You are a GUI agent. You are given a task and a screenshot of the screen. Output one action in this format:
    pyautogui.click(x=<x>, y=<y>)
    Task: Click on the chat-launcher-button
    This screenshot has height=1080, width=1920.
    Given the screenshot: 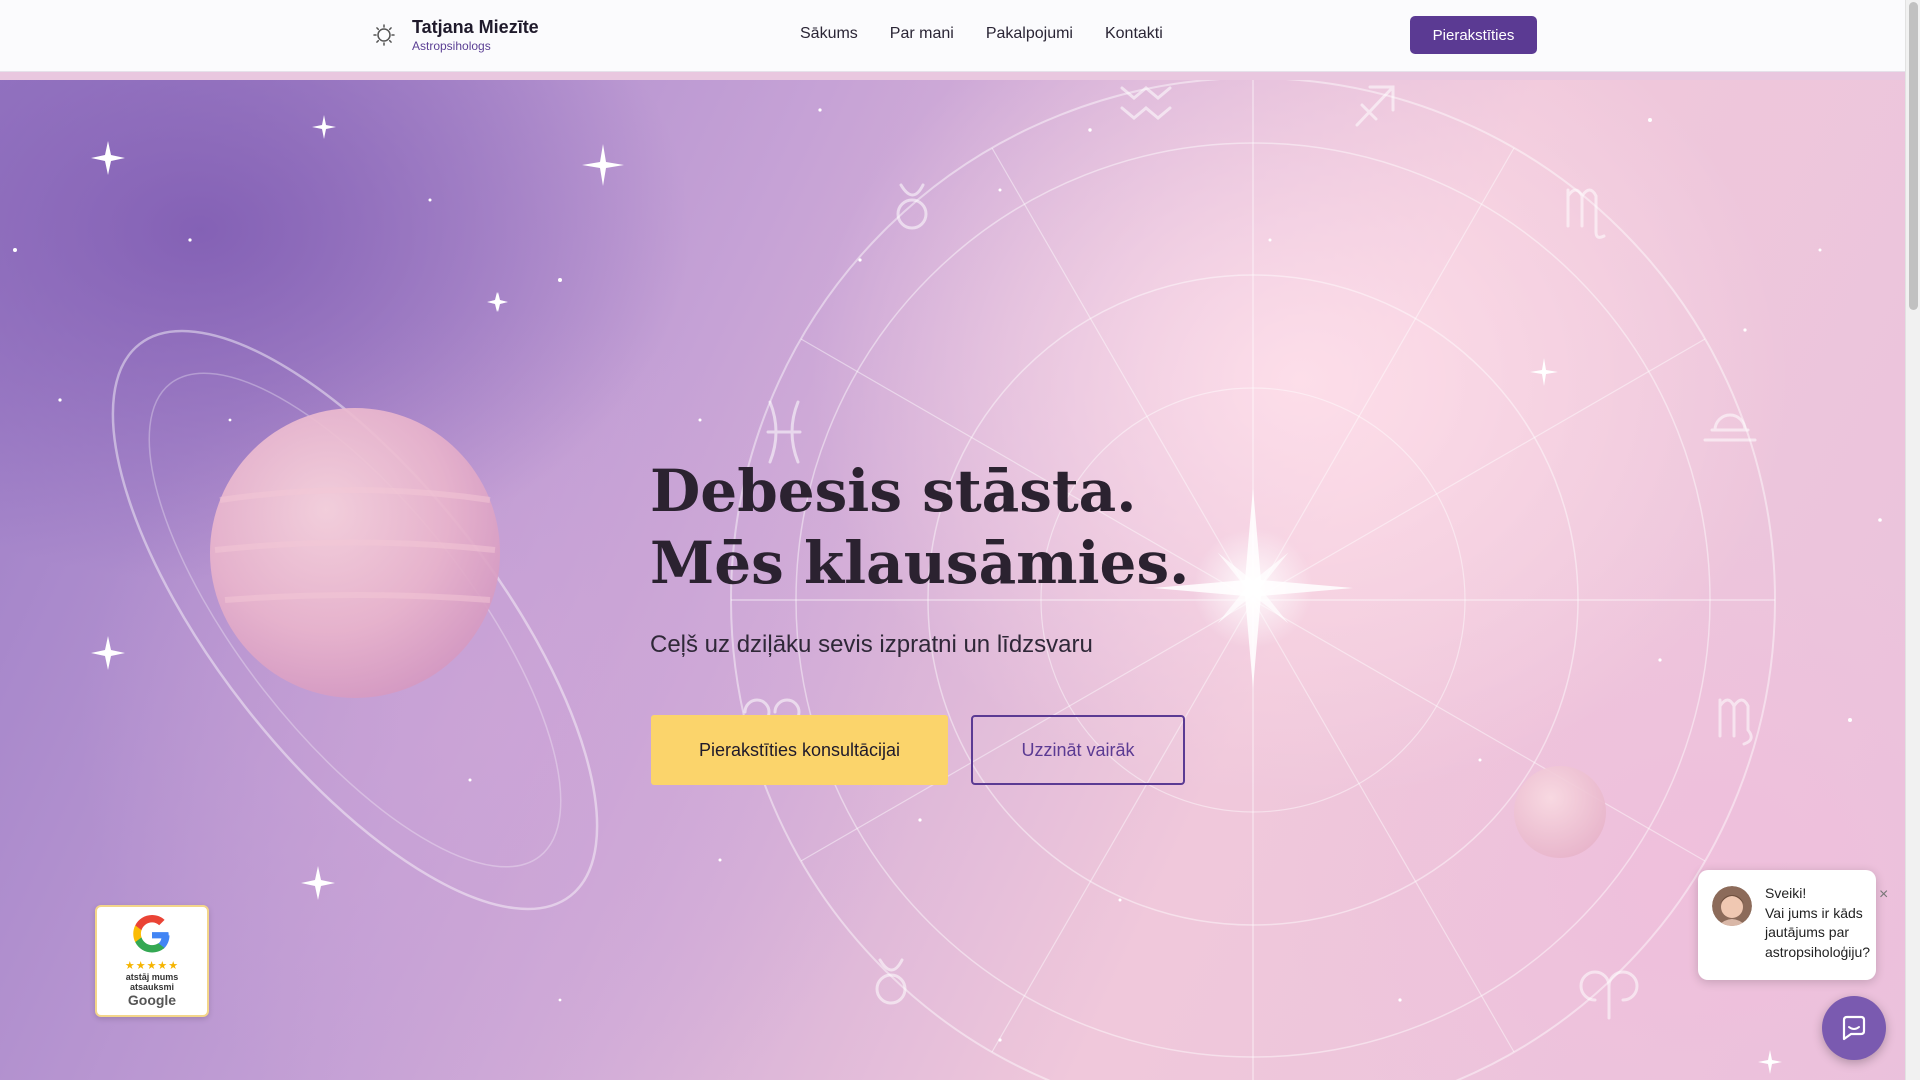 What is the action you would take?
    pyautogui.click(x=1854, y=1028)
    